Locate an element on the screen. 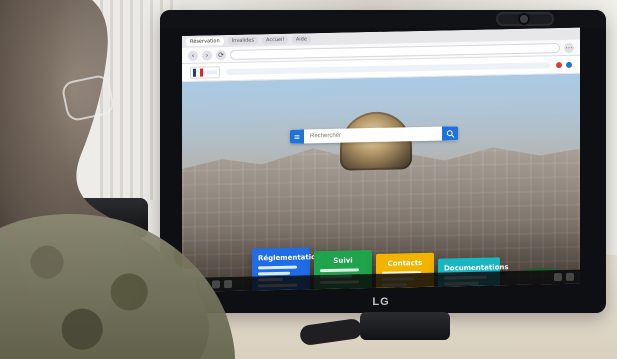 This screenshot has width=617, height=359. taskbar-spacer is located at coordinates (393, 280).